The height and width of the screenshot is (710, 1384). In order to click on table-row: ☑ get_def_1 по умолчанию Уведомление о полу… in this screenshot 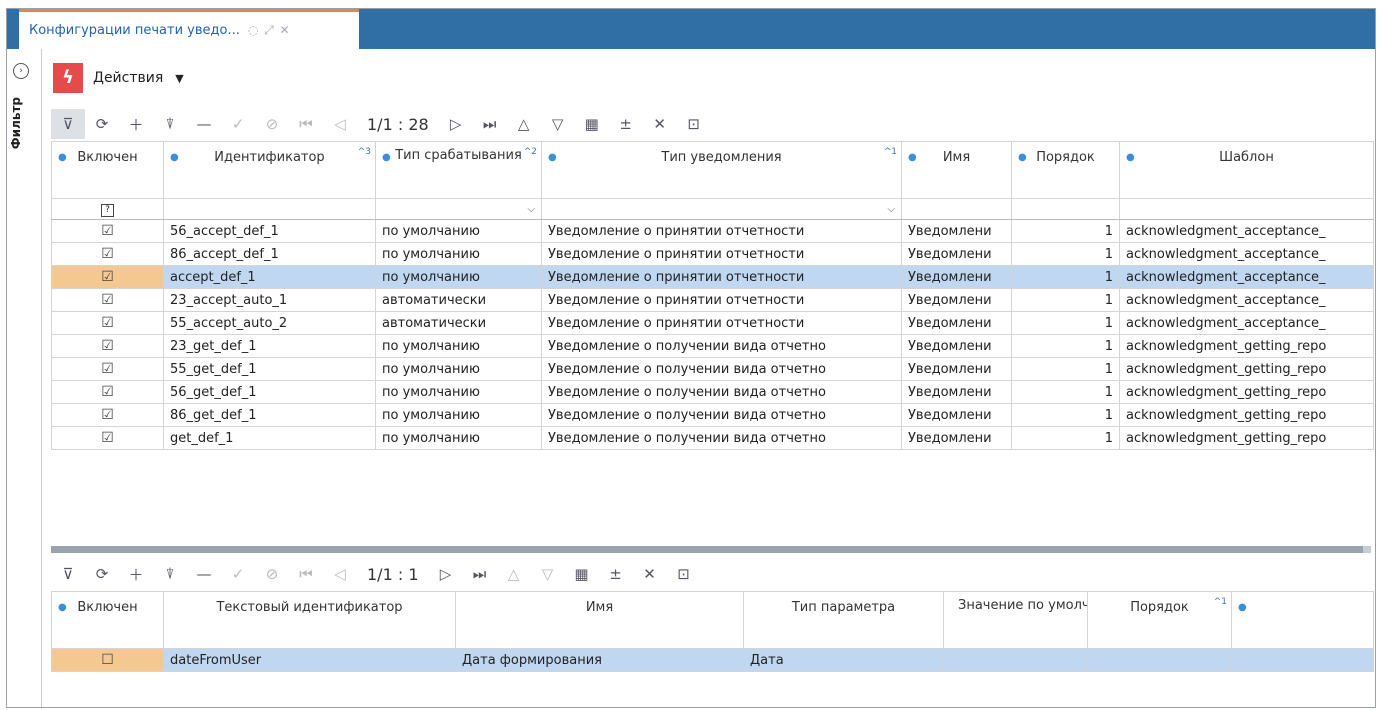, I will do `click(712, 438)`.